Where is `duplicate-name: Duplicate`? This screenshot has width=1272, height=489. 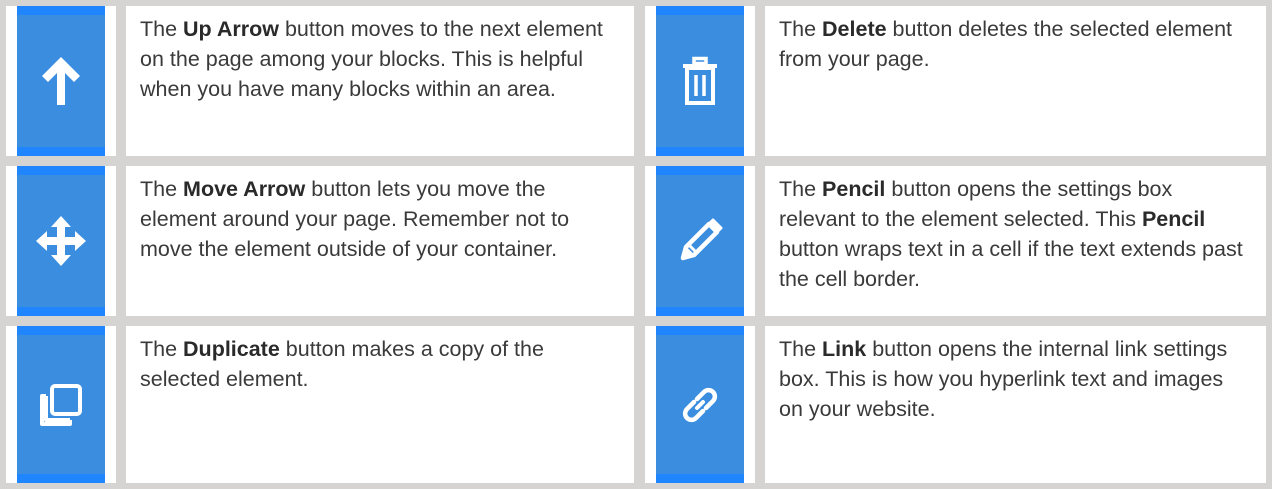 duplicate-name: Duplicate is located at coordinates (231, 349).